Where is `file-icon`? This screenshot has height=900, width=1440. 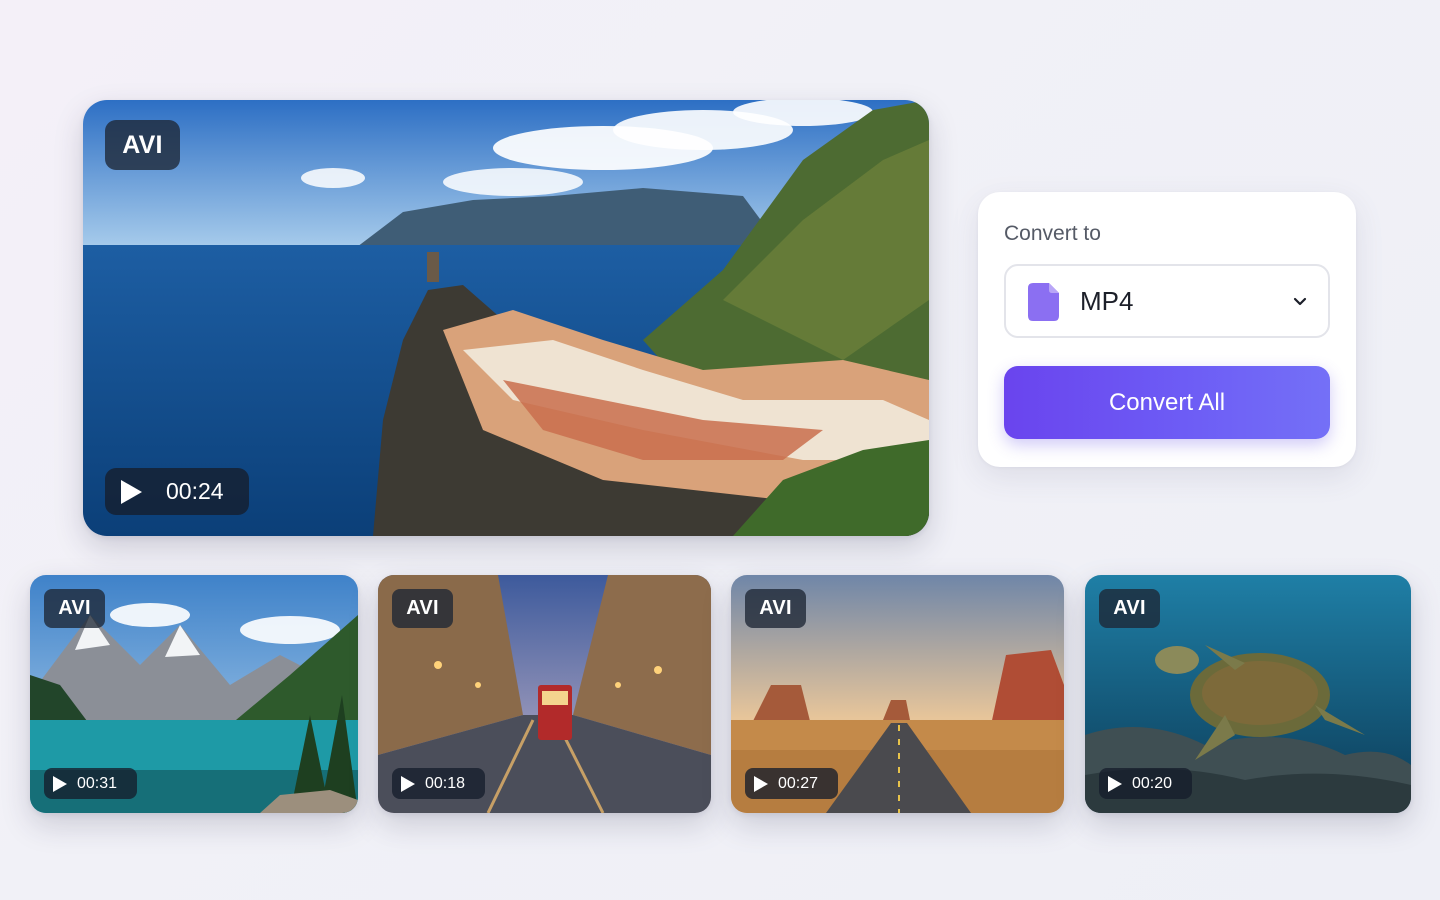 file-icon is located at coordinates (1043, 302).